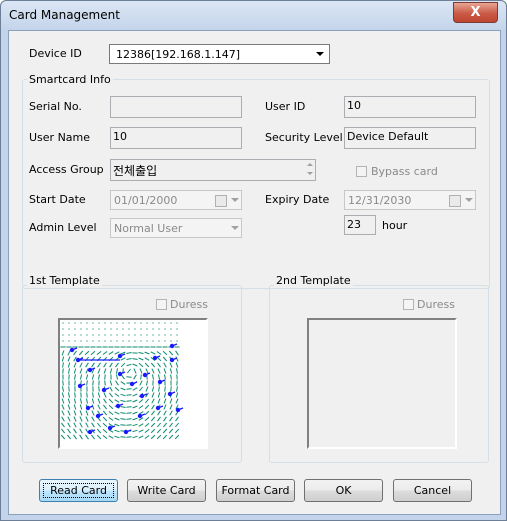  Describe the element at coordinates (219, 54) in the screenshot. I see `device-id-combo: 12386[192.168.1.147]` at that location.